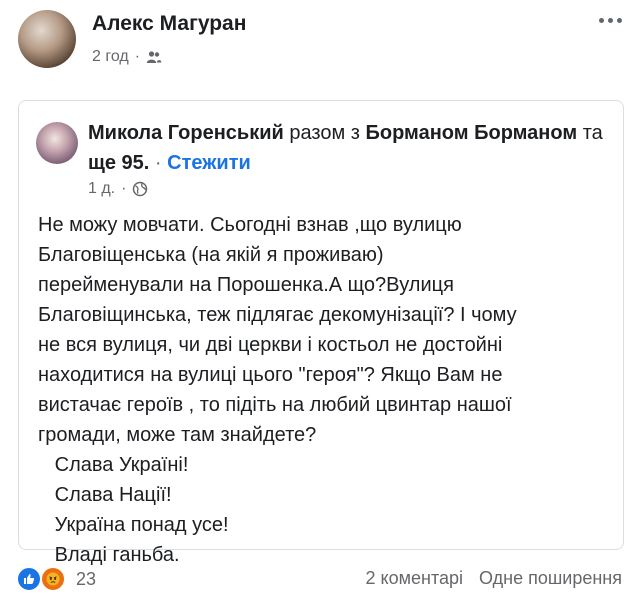 The image size is (640, 600). What do you see at coordinates (140, 189) in the screenshot?
I see `globe-icon` at bounding box center [140, 189].